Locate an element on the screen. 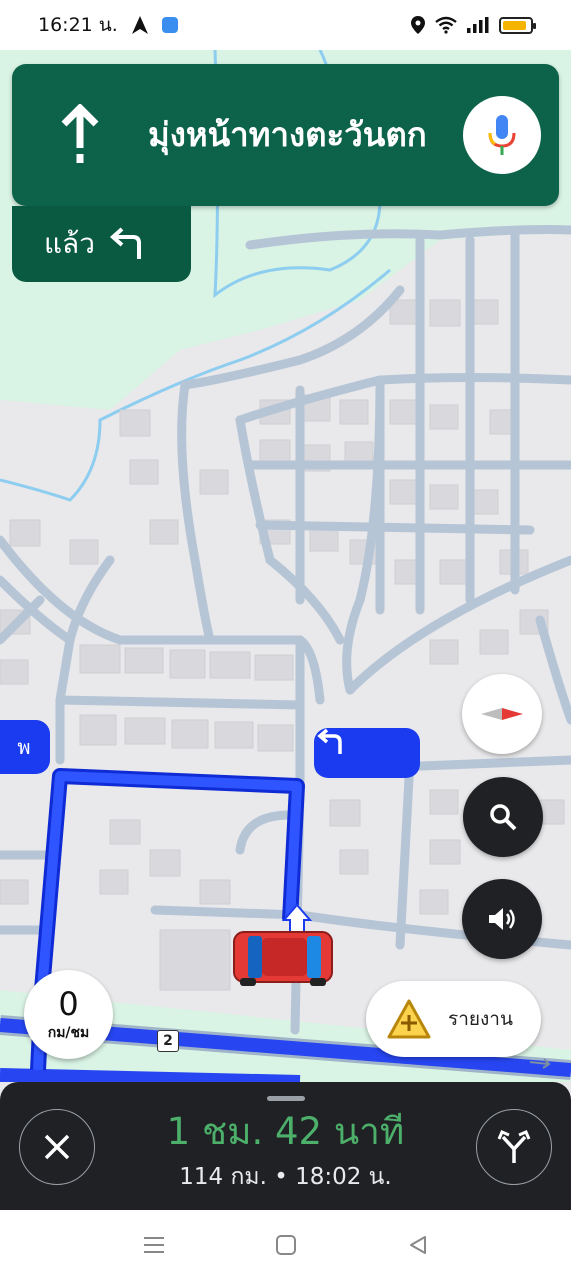  compass-icon is located at coordinates (502, 714).